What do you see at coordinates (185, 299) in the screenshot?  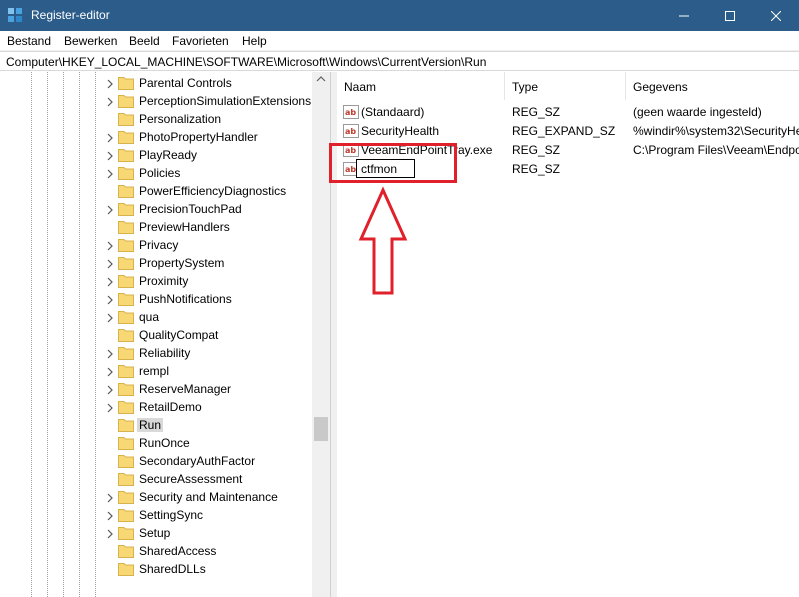 I see `tree-item-label: PushNotifications` at bounding box center [185, 299].